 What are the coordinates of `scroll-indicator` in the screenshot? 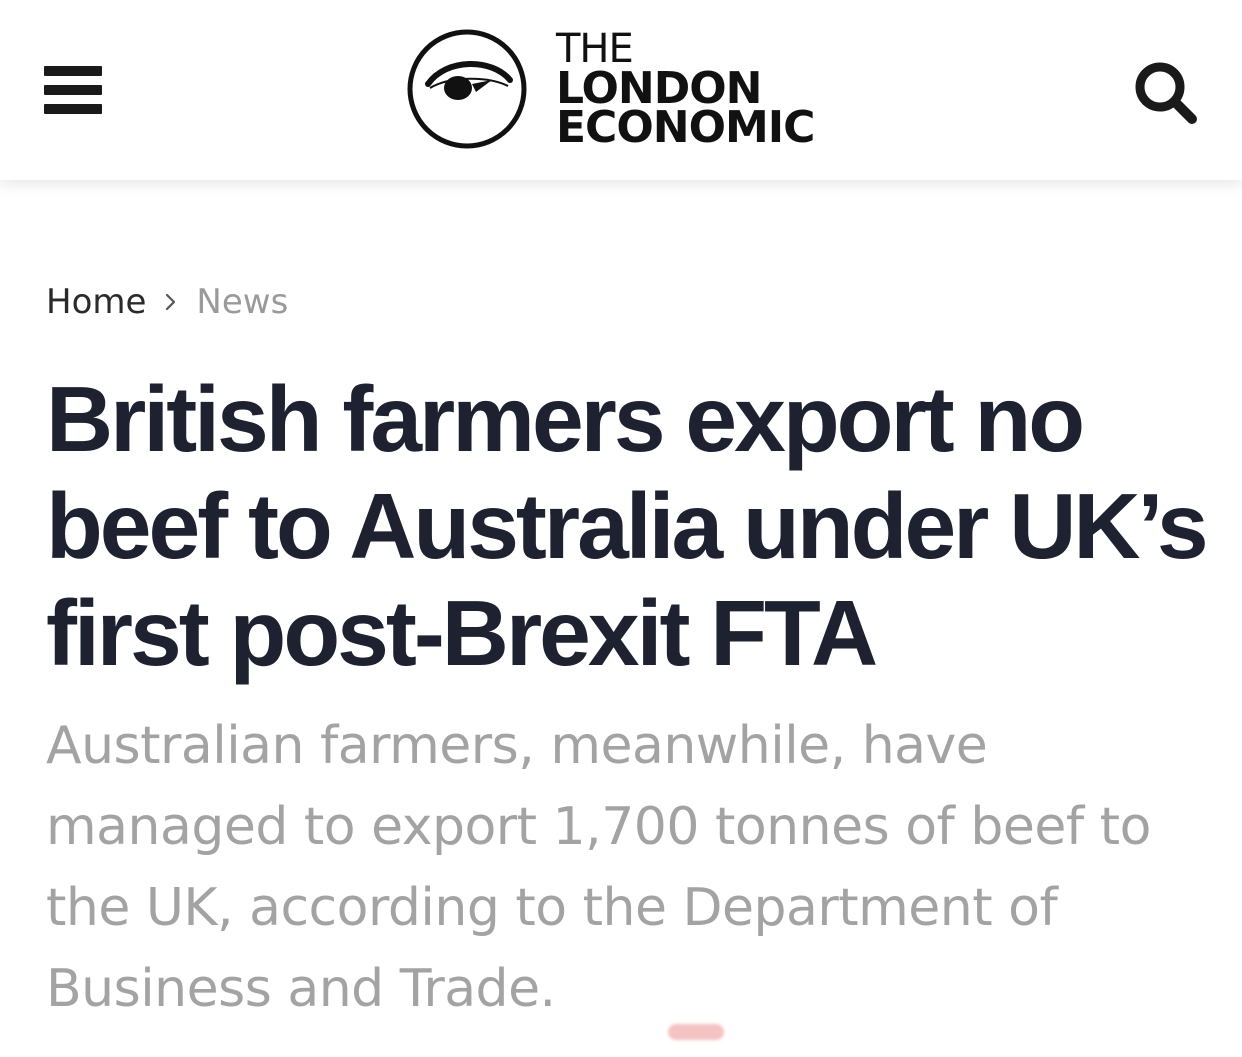 It's located at (696, 1032).